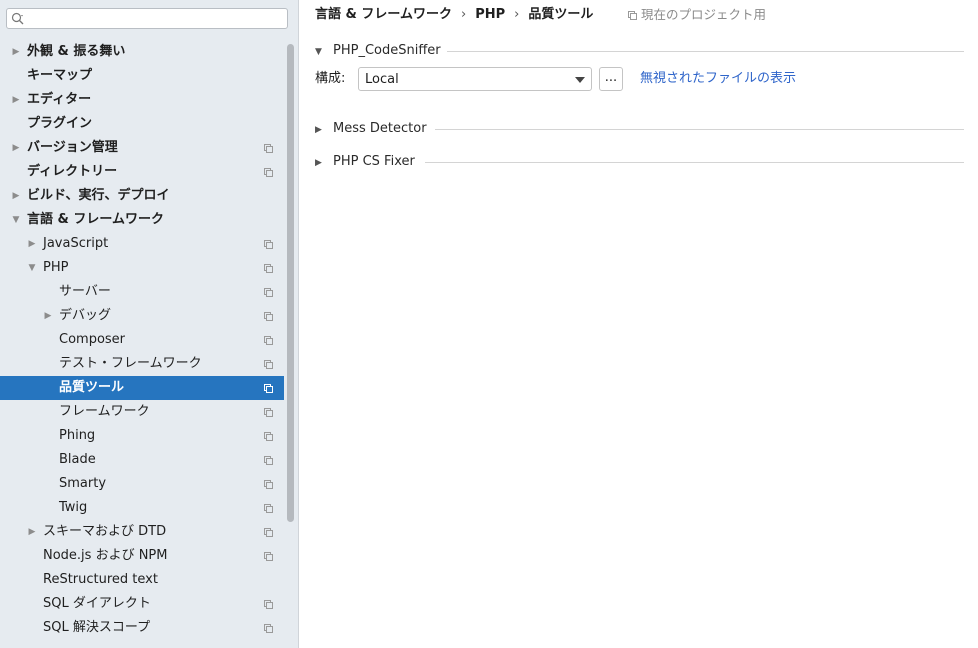 The height and width of the screenshot is (648, 978). Describe the element at coordinates (142, 148) in the screenshot. I see `sidebar-item: ▶ バージョン管理` at that location.